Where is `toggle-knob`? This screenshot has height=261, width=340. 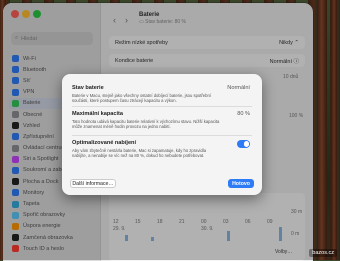
toggle-knob is located at coordinates (246, 144).